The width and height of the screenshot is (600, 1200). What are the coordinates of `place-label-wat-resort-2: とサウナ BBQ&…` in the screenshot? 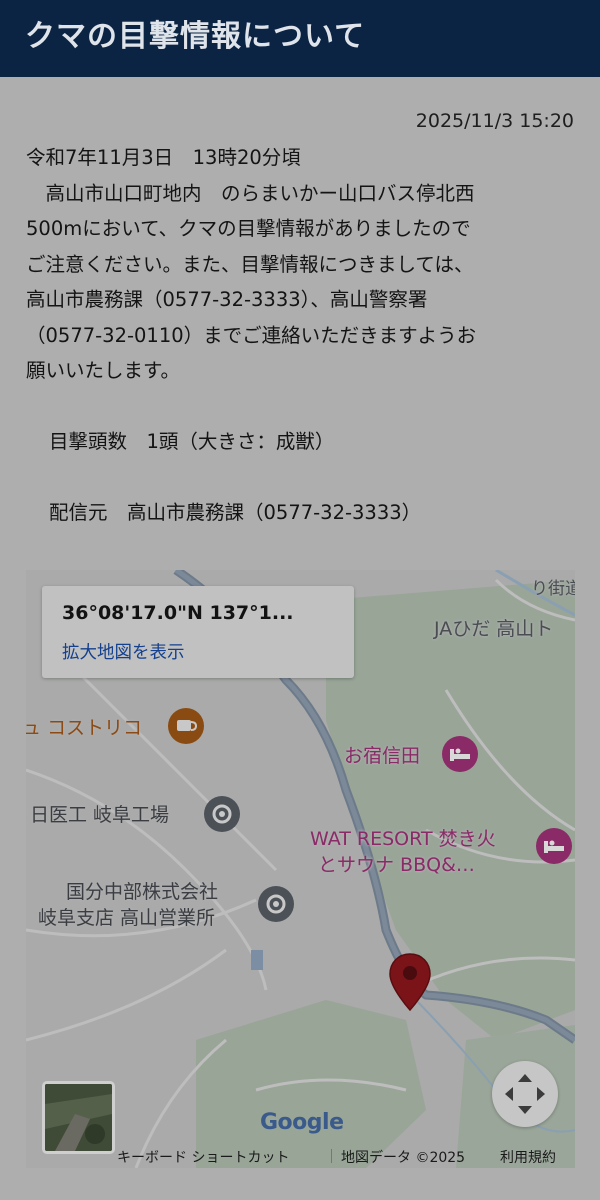 It's located at (396, 863).